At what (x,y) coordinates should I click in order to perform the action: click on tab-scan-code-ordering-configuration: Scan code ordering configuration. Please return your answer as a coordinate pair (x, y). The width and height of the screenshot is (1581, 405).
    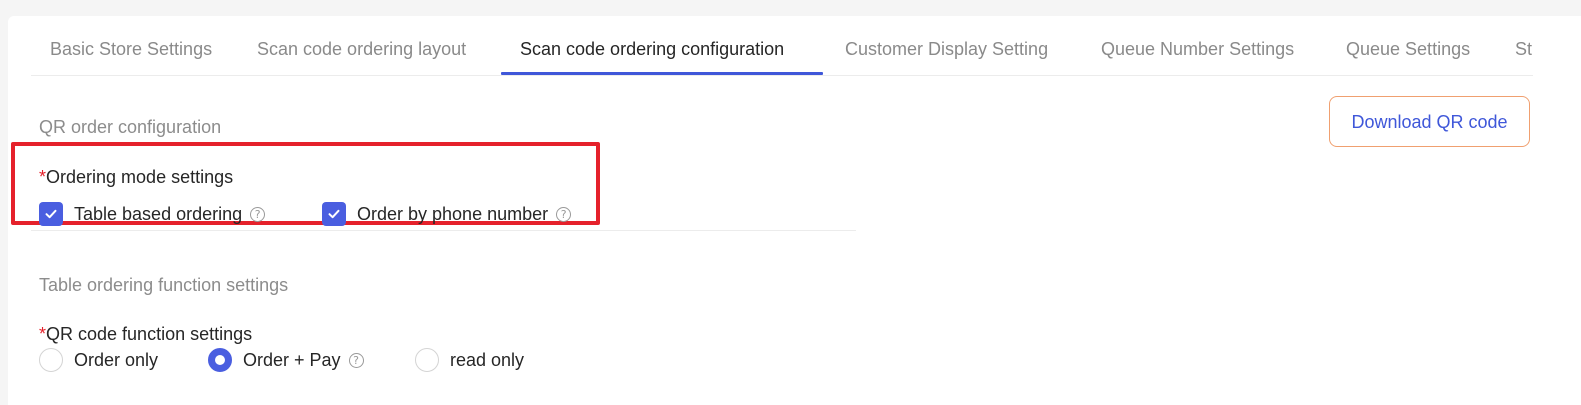
    Looking at the image, I should click on (652, 52).